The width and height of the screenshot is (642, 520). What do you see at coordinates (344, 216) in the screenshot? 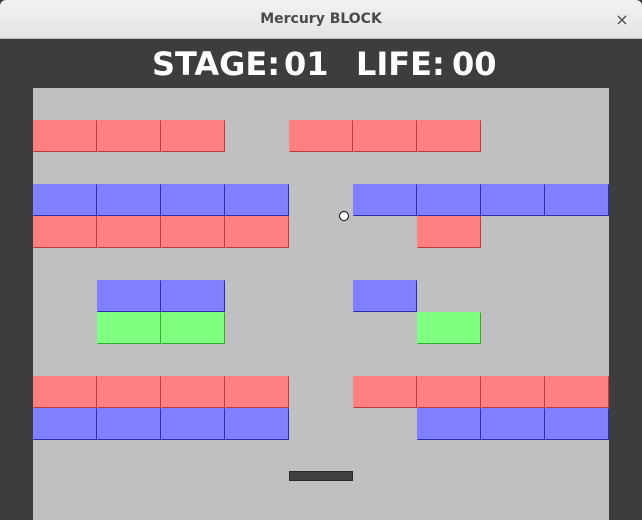
I see `ball` at bounding box center [344, 216].